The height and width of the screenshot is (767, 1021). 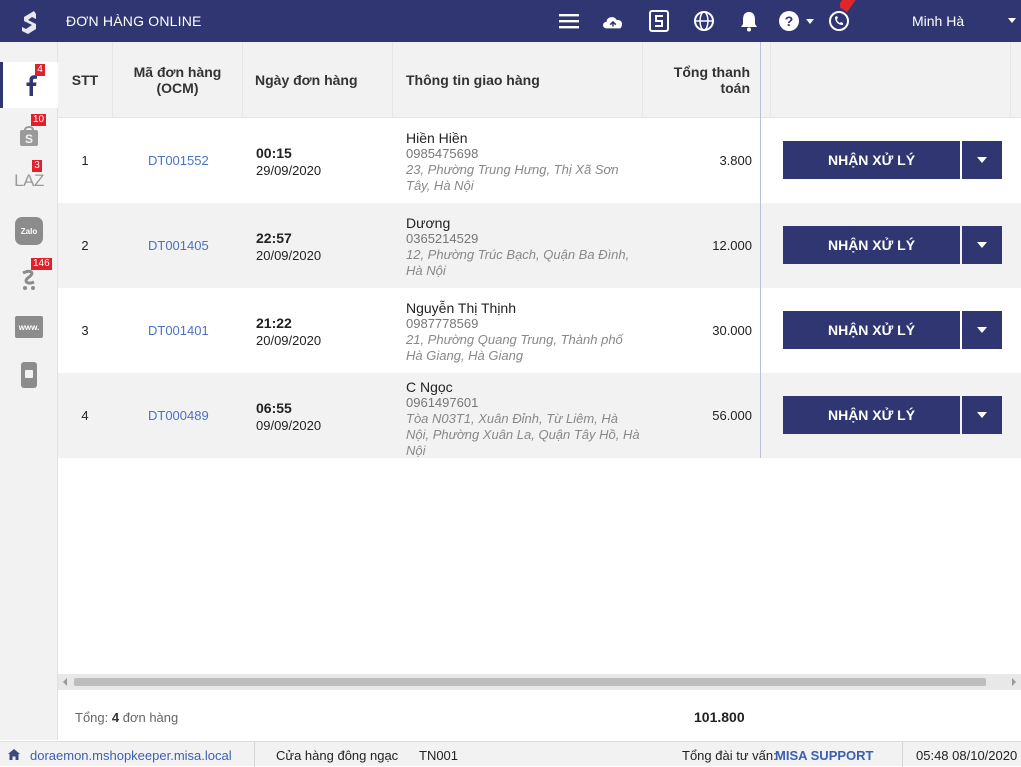 I want to click on row-stt: 4, so click(x=85, y=415).